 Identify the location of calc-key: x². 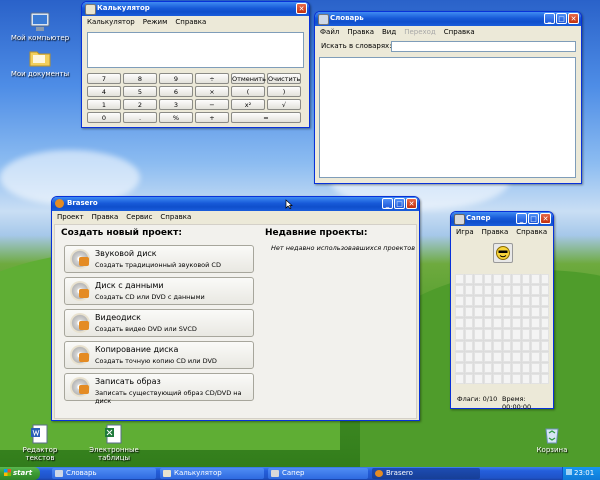
(248, 104).